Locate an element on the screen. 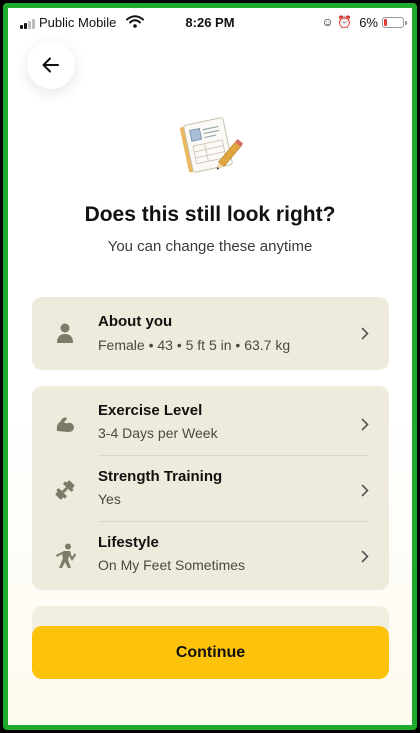 Image resolution: width=420 pixels, height=733 pixels. status-bar: Public Mobile 8:26 PM ☺ ⏰ 6% is located at coordinates (210, 23).